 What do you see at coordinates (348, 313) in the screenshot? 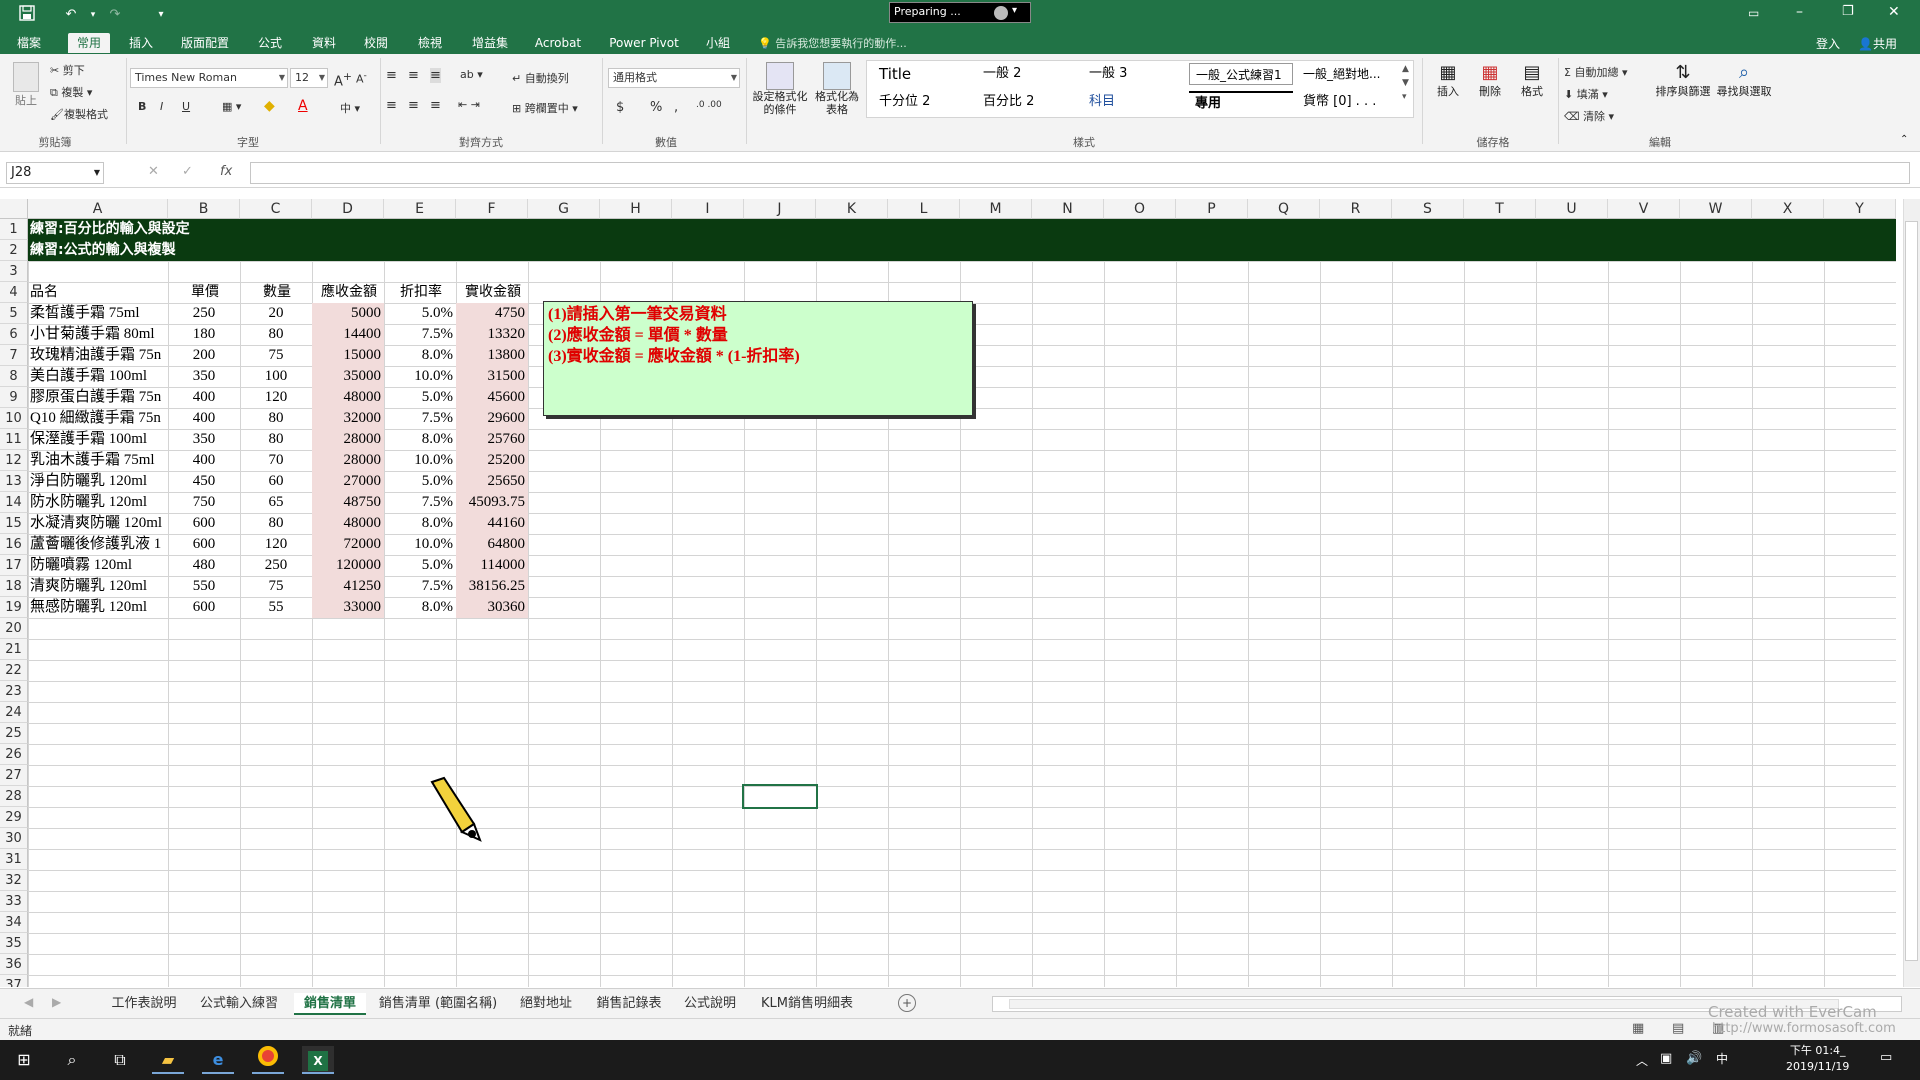
I see `table-cell: 5000` at bounding box center [348, 313].